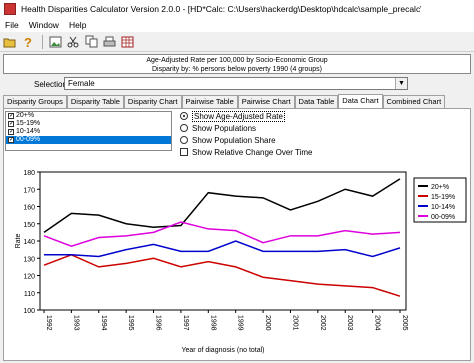 This screenshot has height=363, width=474. I want to click on group-label: 15-19%, so click(28, 123).